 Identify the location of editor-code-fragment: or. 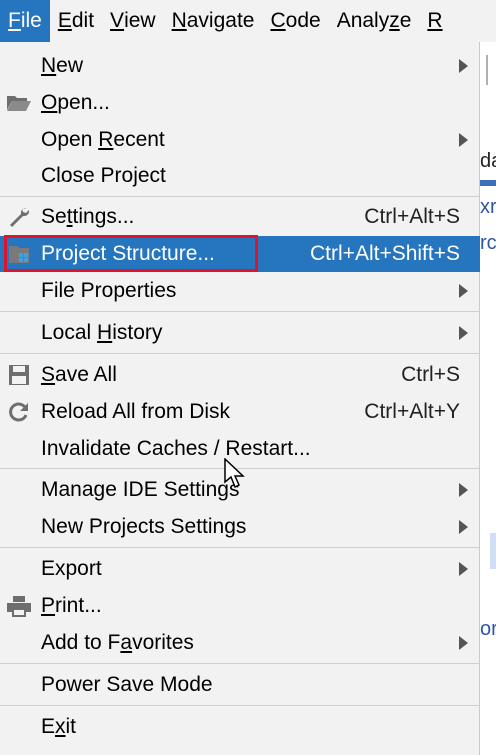
(488, 629).